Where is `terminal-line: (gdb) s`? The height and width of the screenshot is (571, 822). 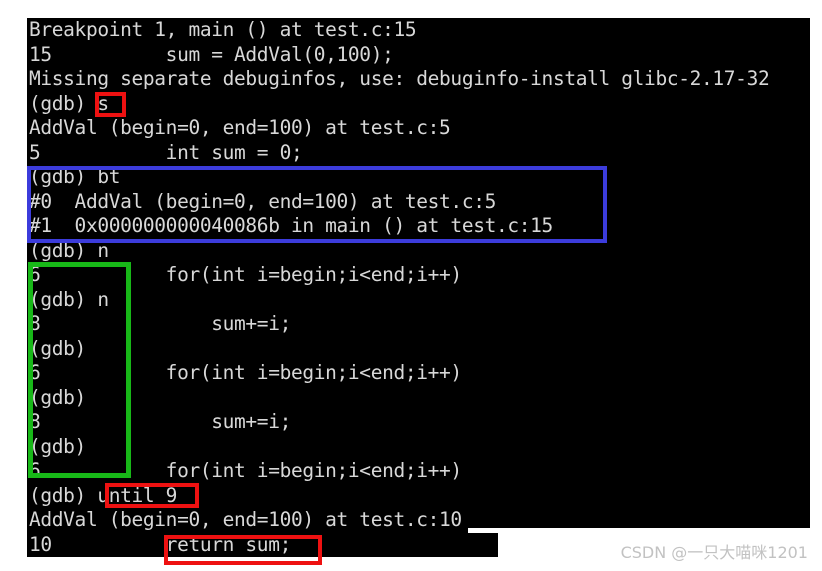
terminal-line: (gdb) s is located at coordinates (71, 103).